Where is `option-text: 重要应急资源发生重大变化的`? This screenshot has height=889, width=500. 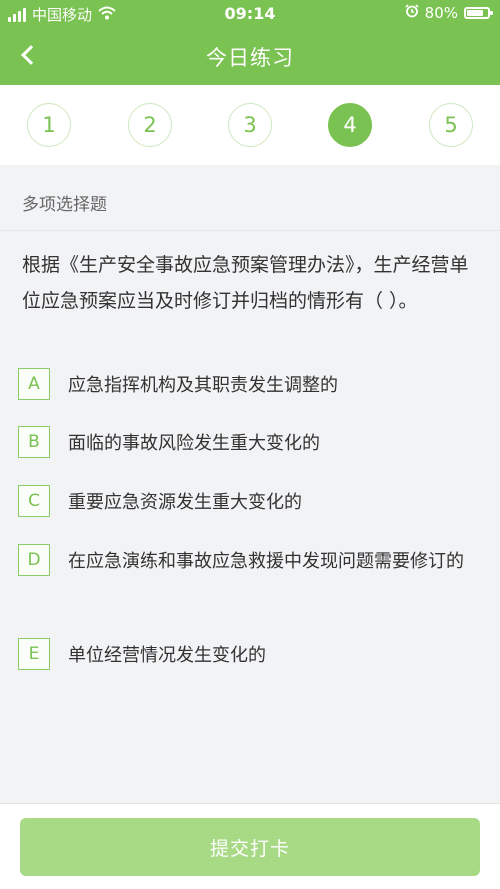 option-text: 重要应急资源发生重大变化的 is located at coordinates (185, 502).